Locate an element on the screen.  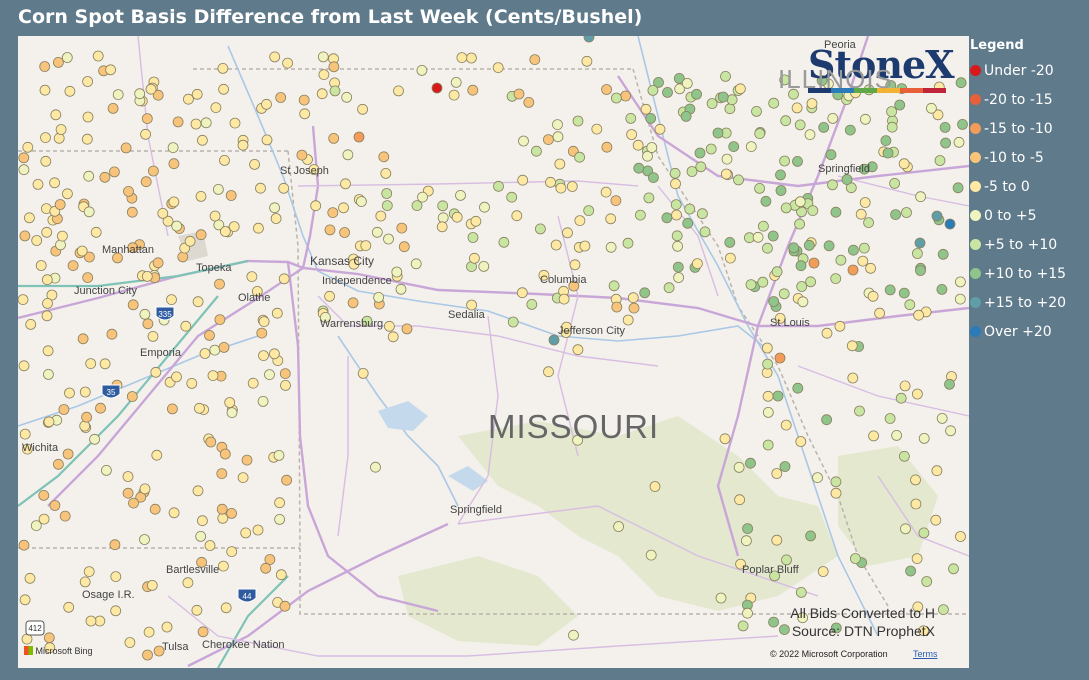
legend-item: -15 to -10 is located at coordinates (1018, 128).